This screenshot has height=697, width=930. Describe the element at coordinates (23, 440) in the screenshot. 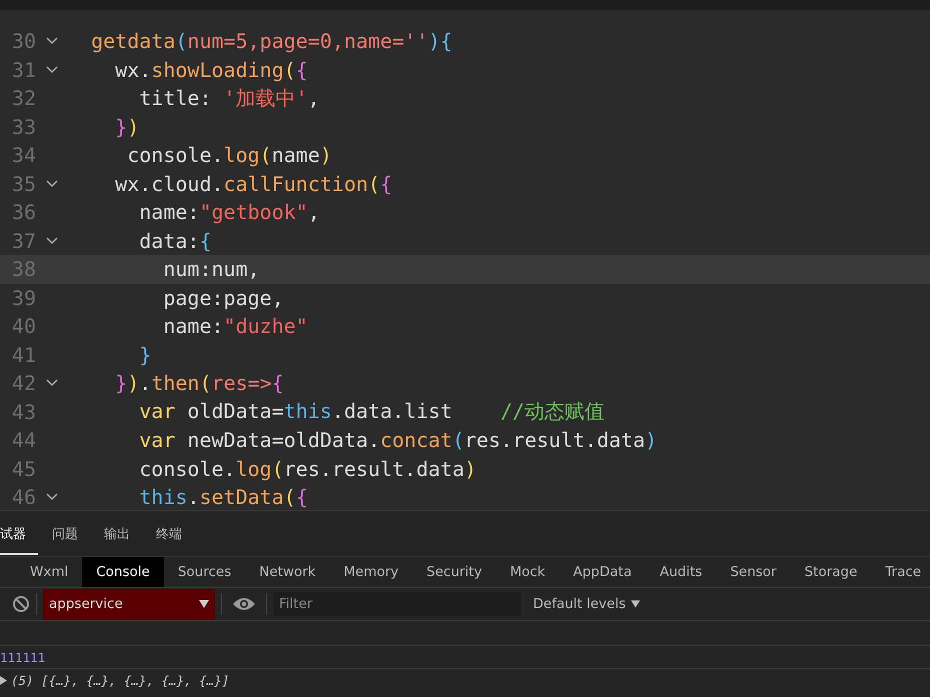

I see `line-number: 44` at that location.